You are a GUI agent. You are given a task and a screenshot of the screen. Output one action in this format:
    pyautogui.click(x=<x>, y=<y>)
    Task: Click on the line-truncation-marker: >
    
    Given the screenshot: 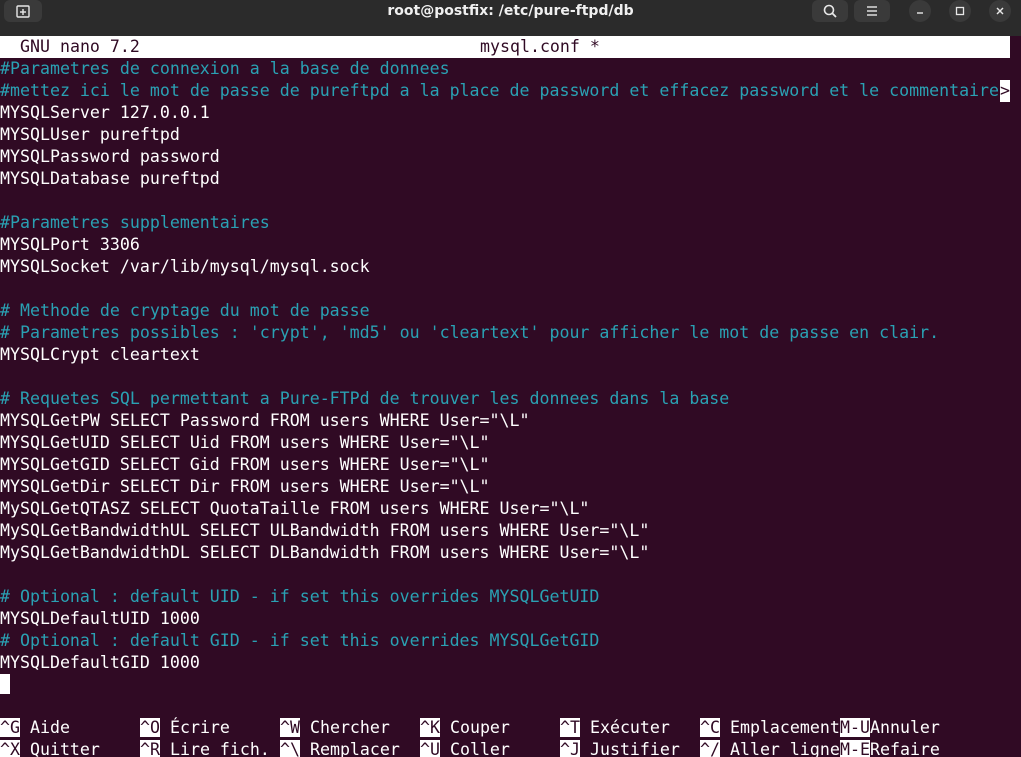 What is the action you would take?
    pyautogui.click(x=1005, y=91)
    